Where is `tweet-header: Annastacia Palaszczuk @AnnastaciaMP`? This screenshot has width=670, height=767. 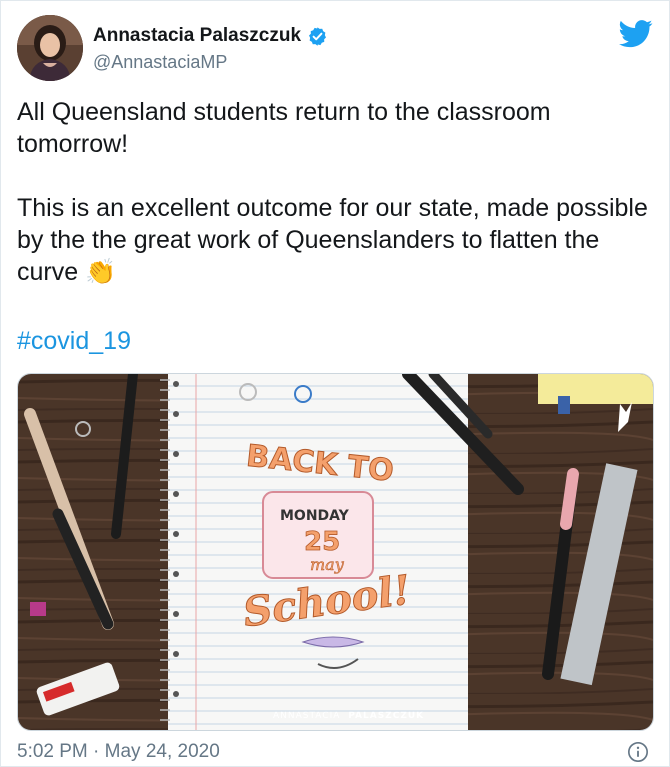 tweet-header: Annastacia Palaszczuk @AnnastaciaMP is located at coordinates (335, 50).